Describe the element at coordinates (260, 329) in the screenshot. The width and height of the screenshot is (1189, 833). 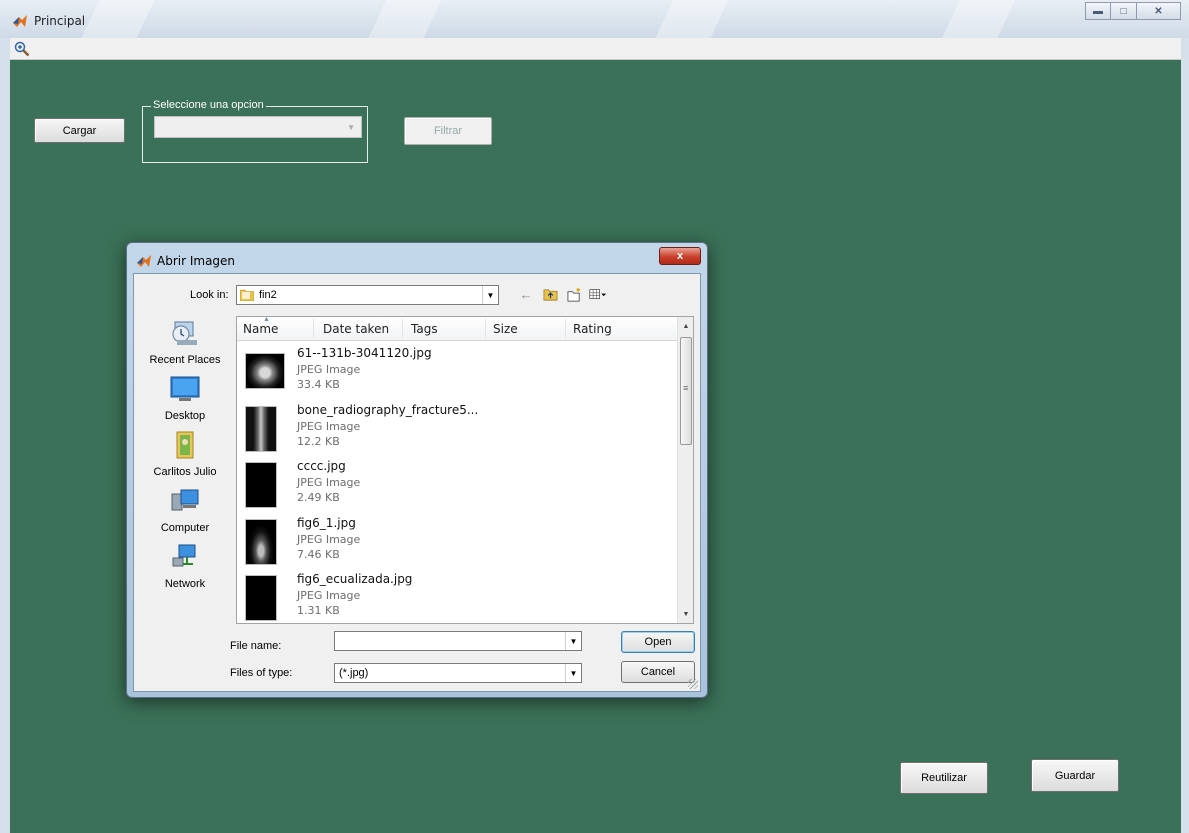
I see `column-name: Name` at that location.